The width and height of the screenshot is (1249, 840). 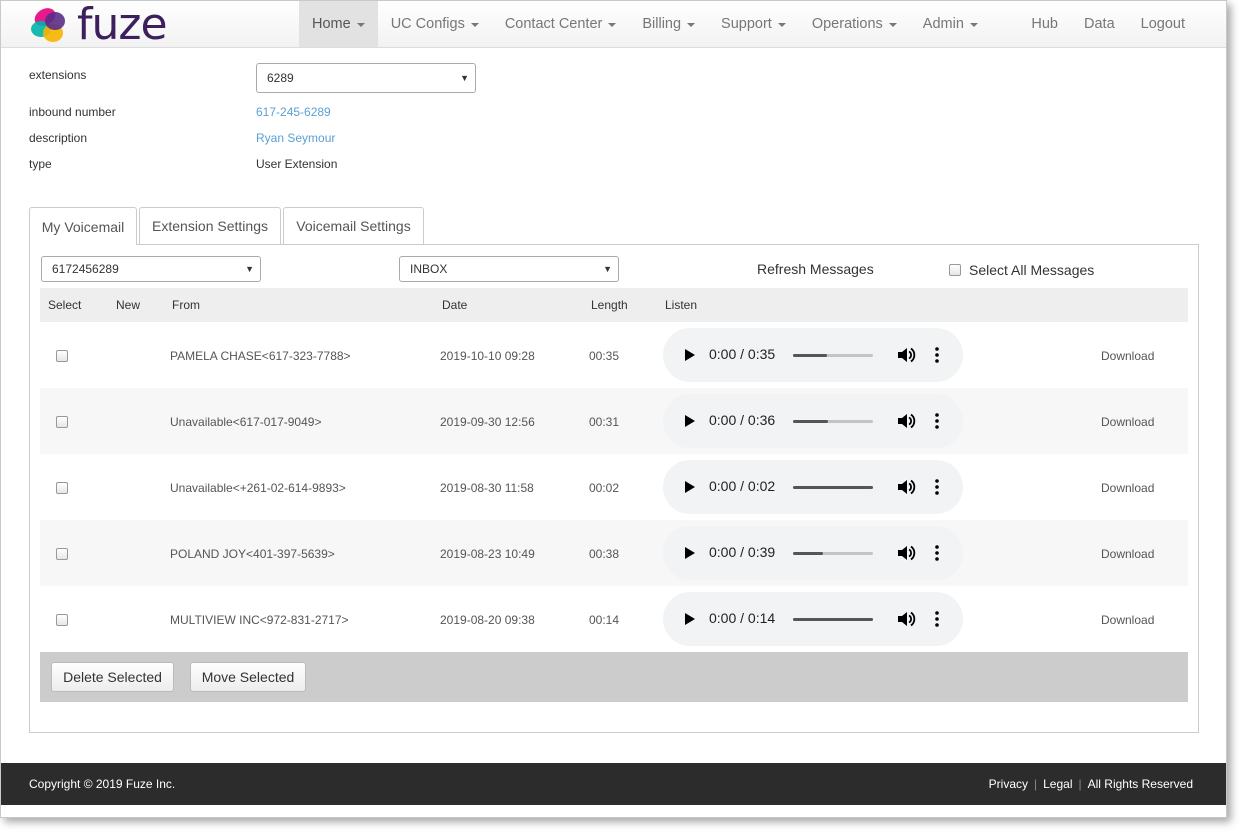 I want to click on move-selected-button: Move Selected, so click(x=248, y=677).